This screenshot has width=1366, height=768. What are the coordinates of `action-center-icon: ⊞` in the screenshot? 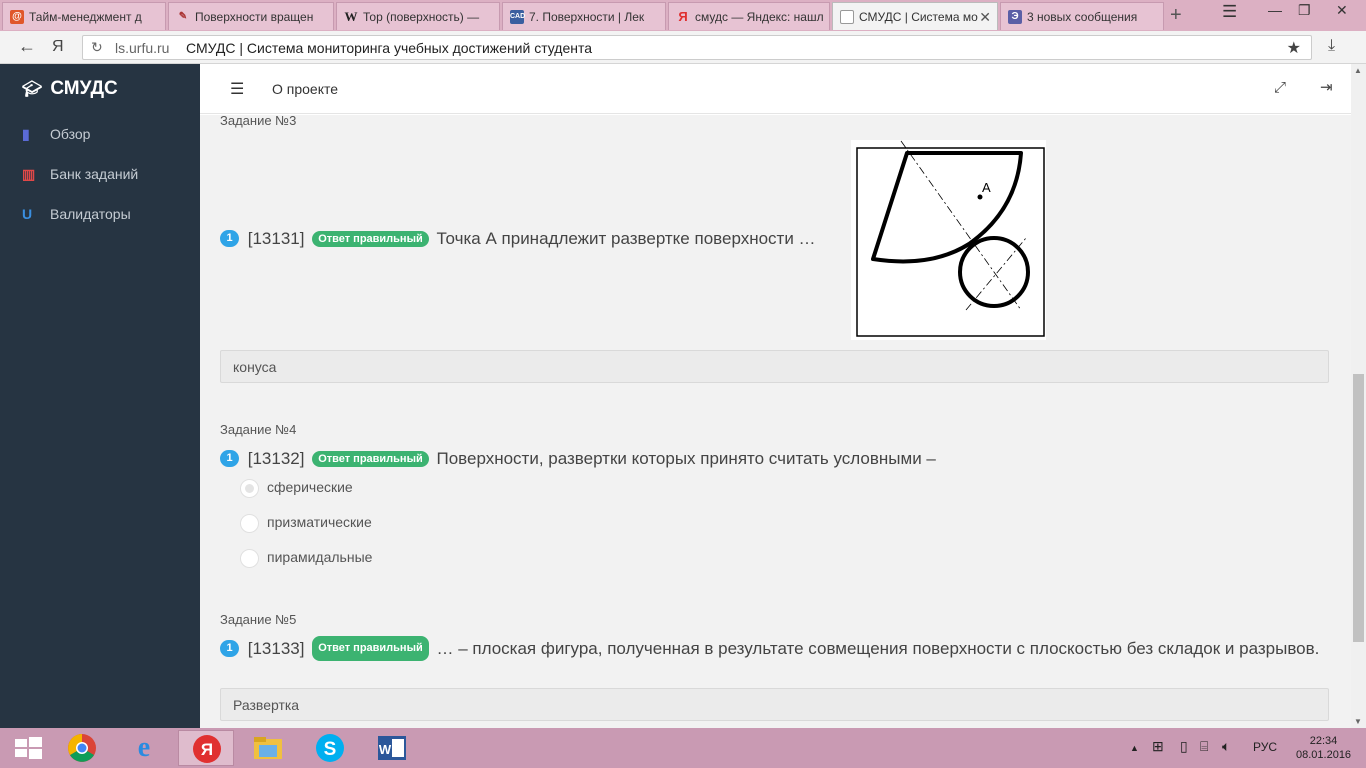 It's located at (1158, 746).